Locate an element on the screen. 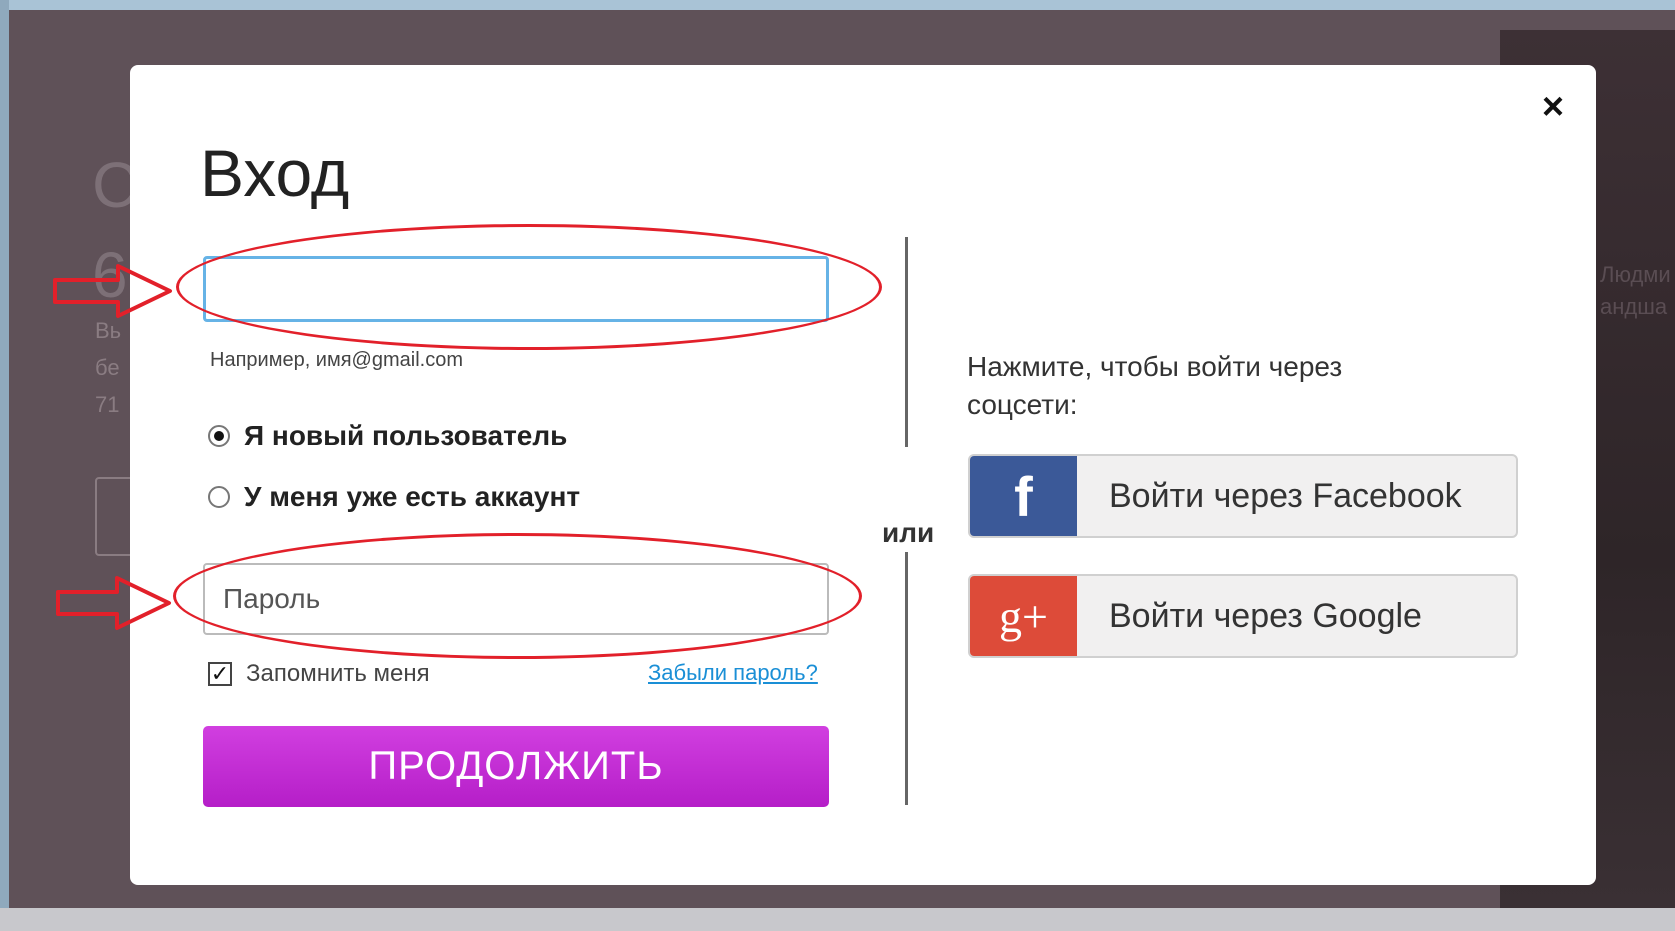 This screenshot has height=931, width=1675. annotation-arrow-email is located at coordinates (112, 291).